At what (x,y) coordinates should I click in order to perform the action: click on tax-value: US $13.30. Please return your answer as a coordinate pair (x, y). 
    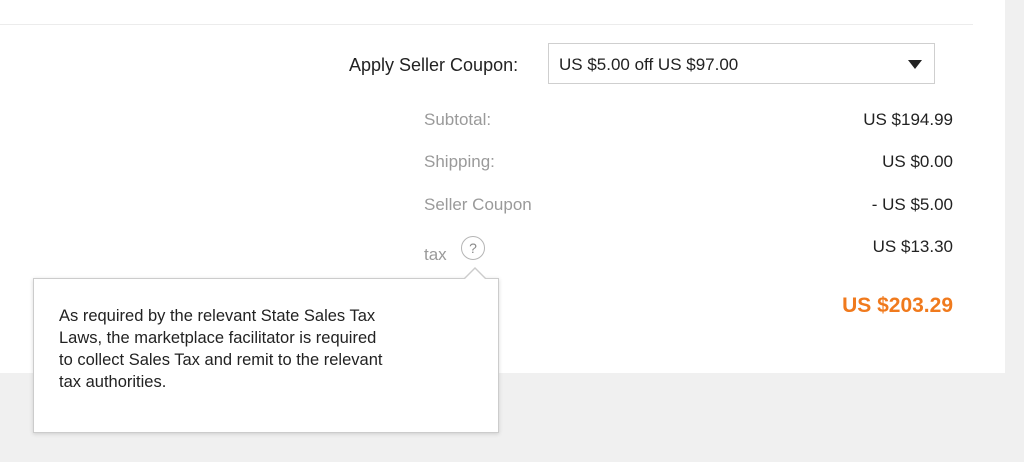
    Looking at the image, I should click on (912, 246).